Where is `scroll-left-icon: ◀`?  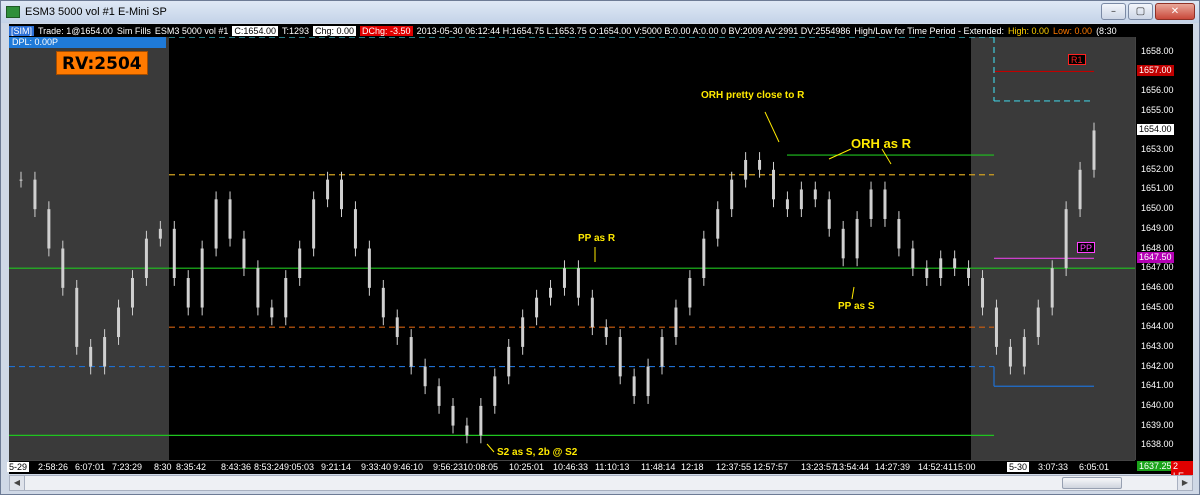
scroll-left-icon: ◀ is located at coordinates (17, 483).